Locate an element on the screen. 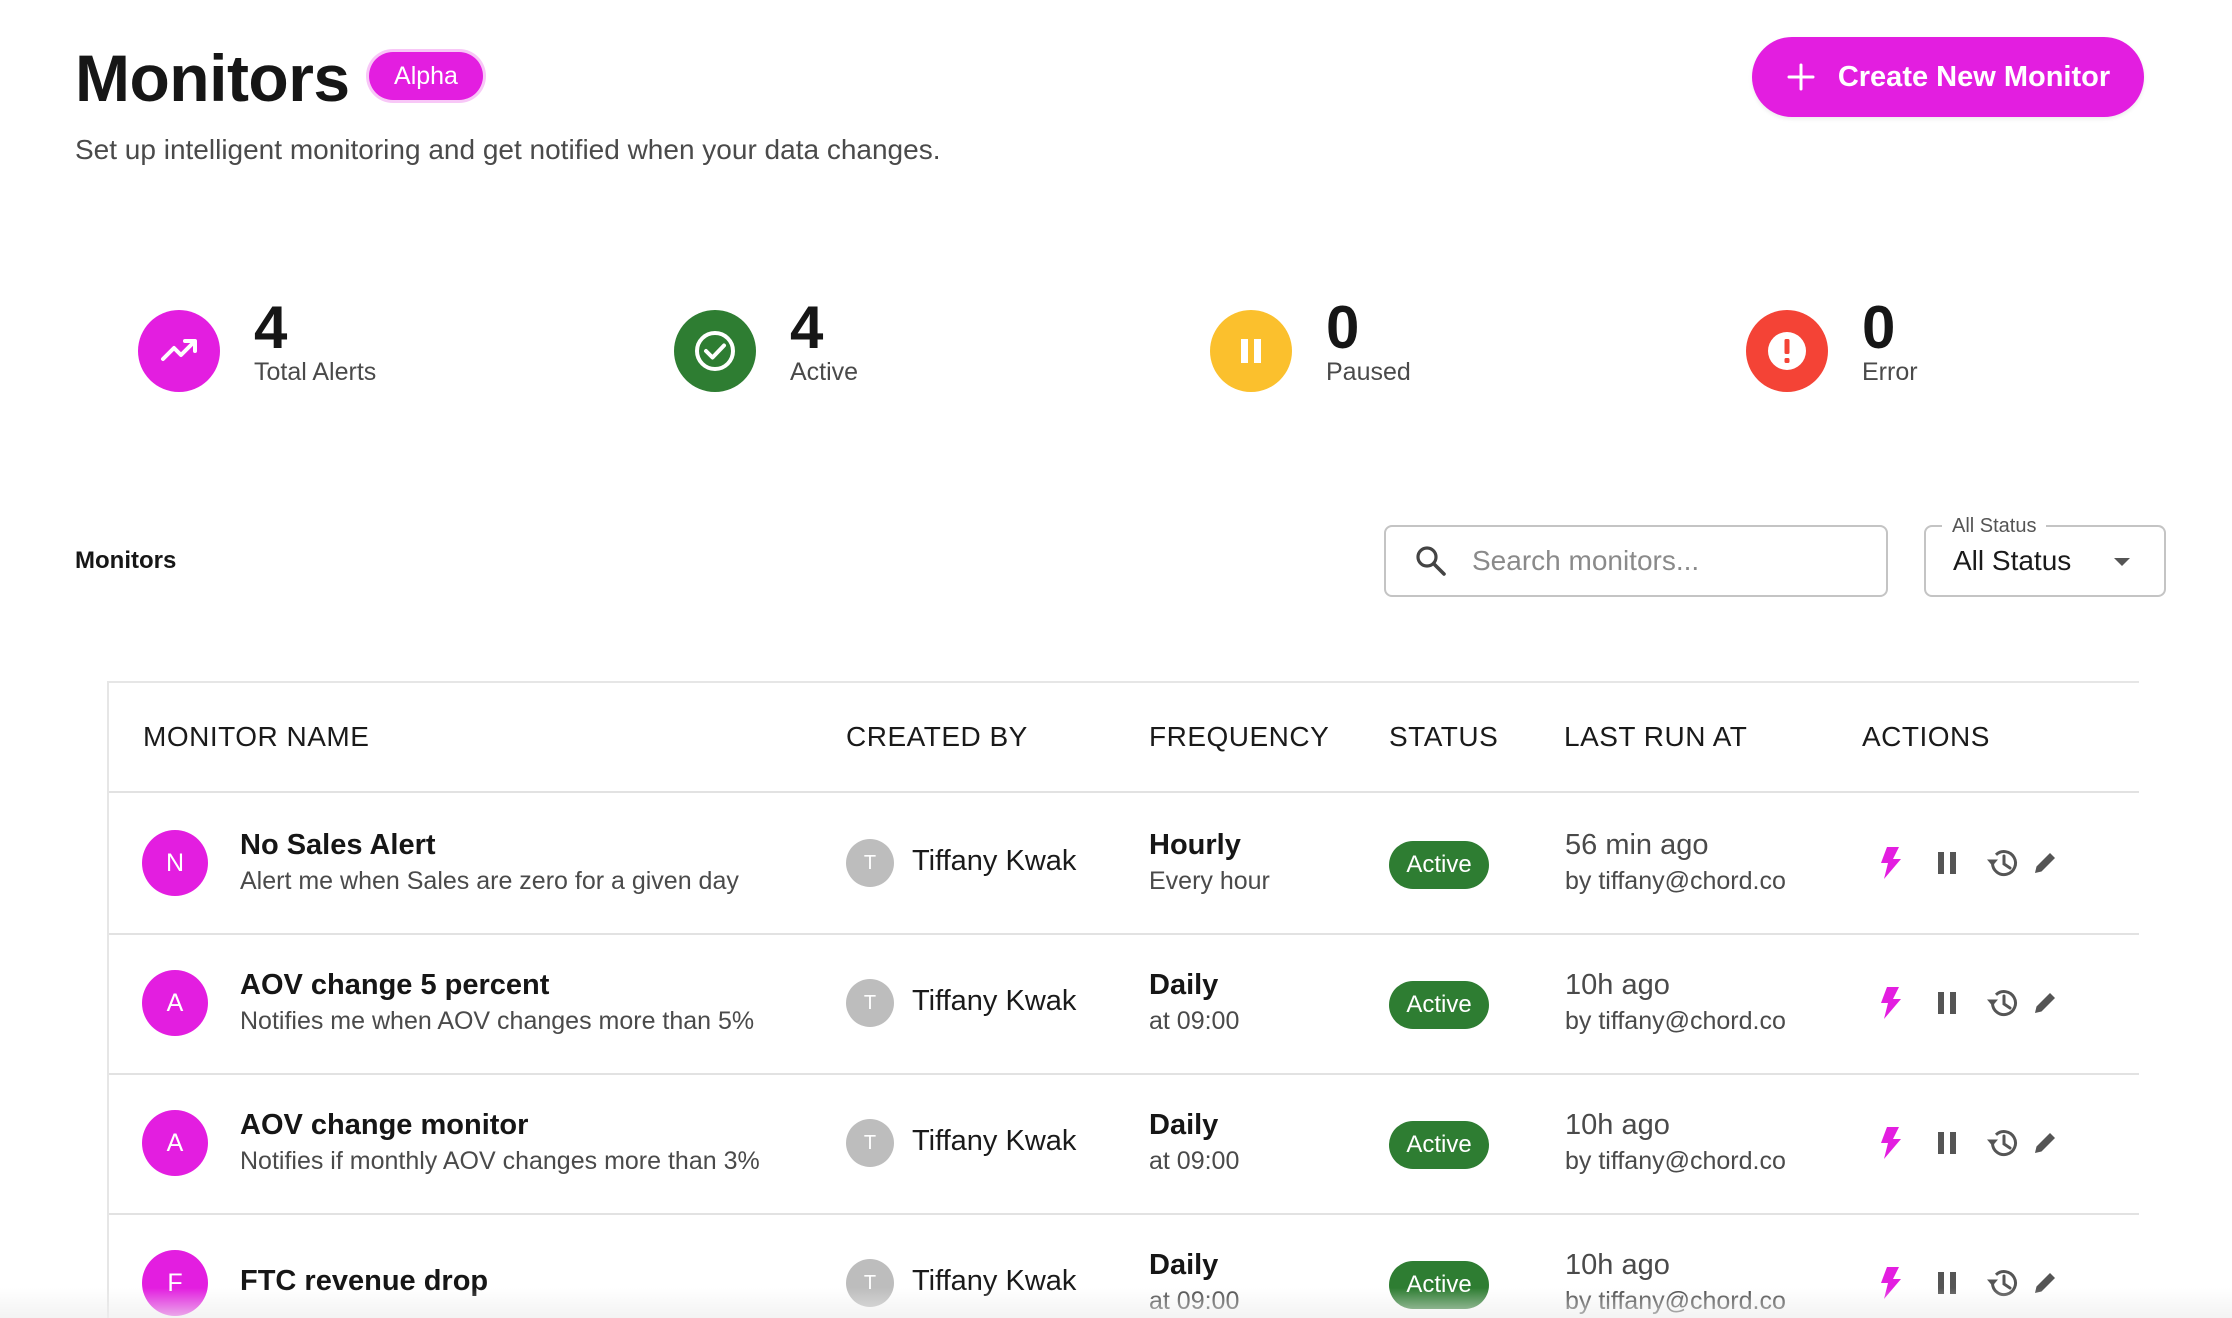 The width and height of the screenshot is (2232, 1318). section-label: Monitors is located at coordinates (126, 560).